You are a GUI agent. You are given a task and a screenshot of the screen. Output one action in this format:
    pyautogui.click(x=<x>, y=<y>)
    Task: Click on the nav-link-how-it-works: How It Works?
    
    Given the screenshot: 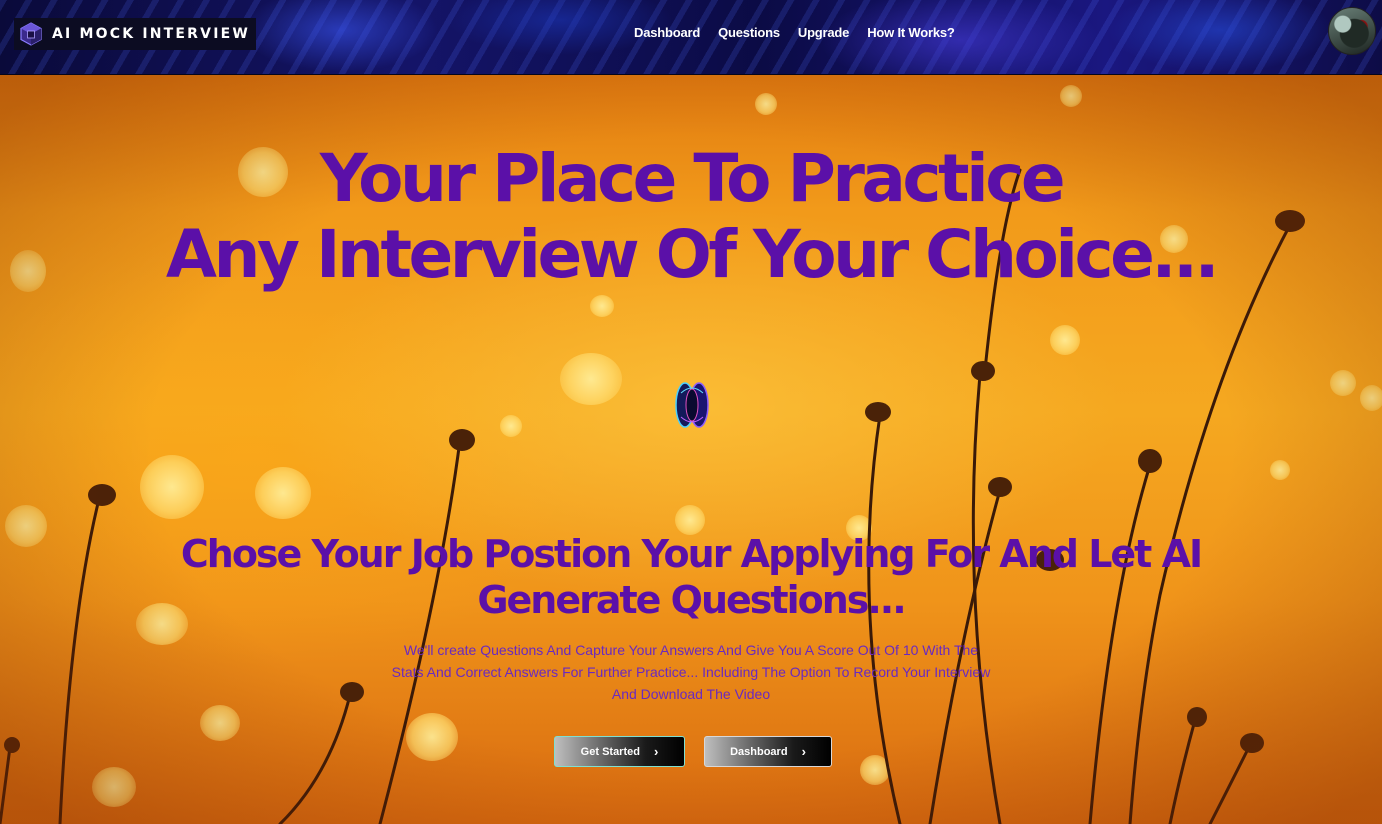 What is the action you would take?
    pyautogui.click(x=911, y=32)
    